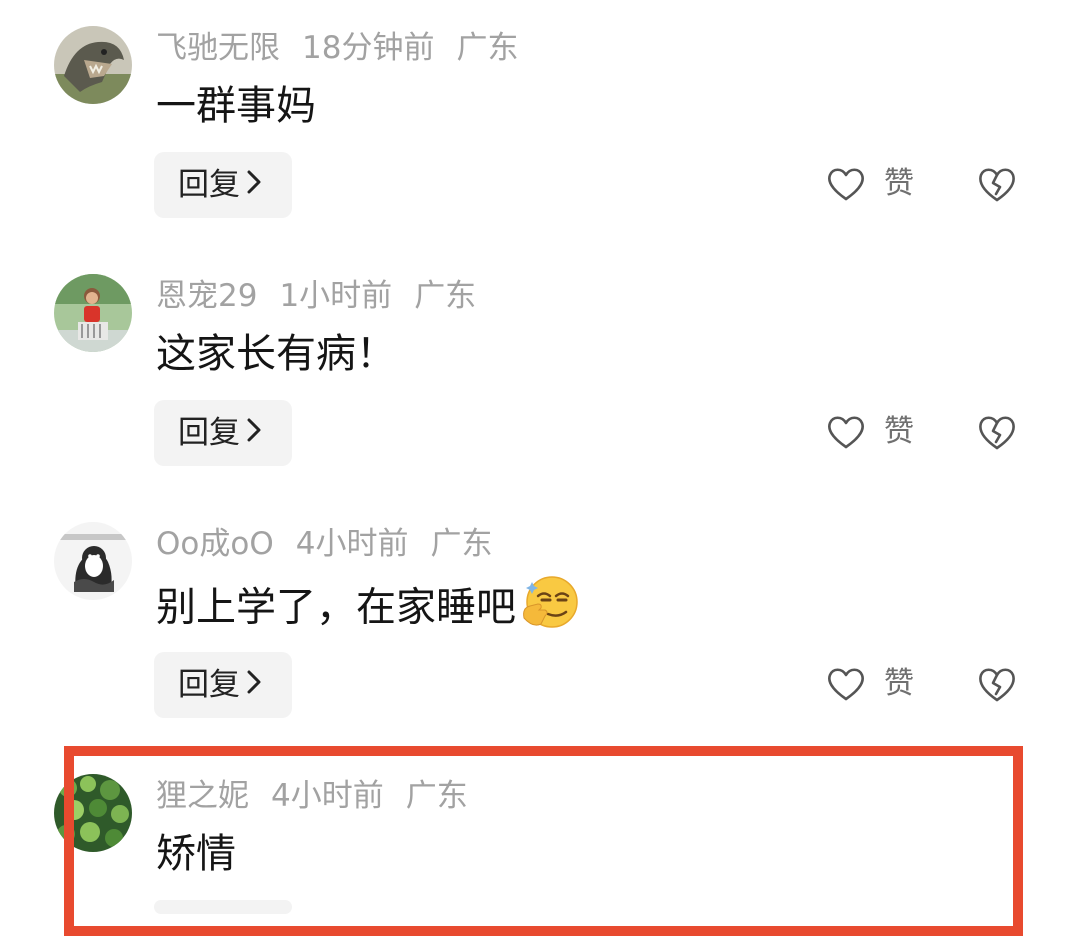 The width and height of the screenshot is (1080, 936). I want to click on comment-meta: 飞驰无限 18分钟前 广东, so click(348, 48).